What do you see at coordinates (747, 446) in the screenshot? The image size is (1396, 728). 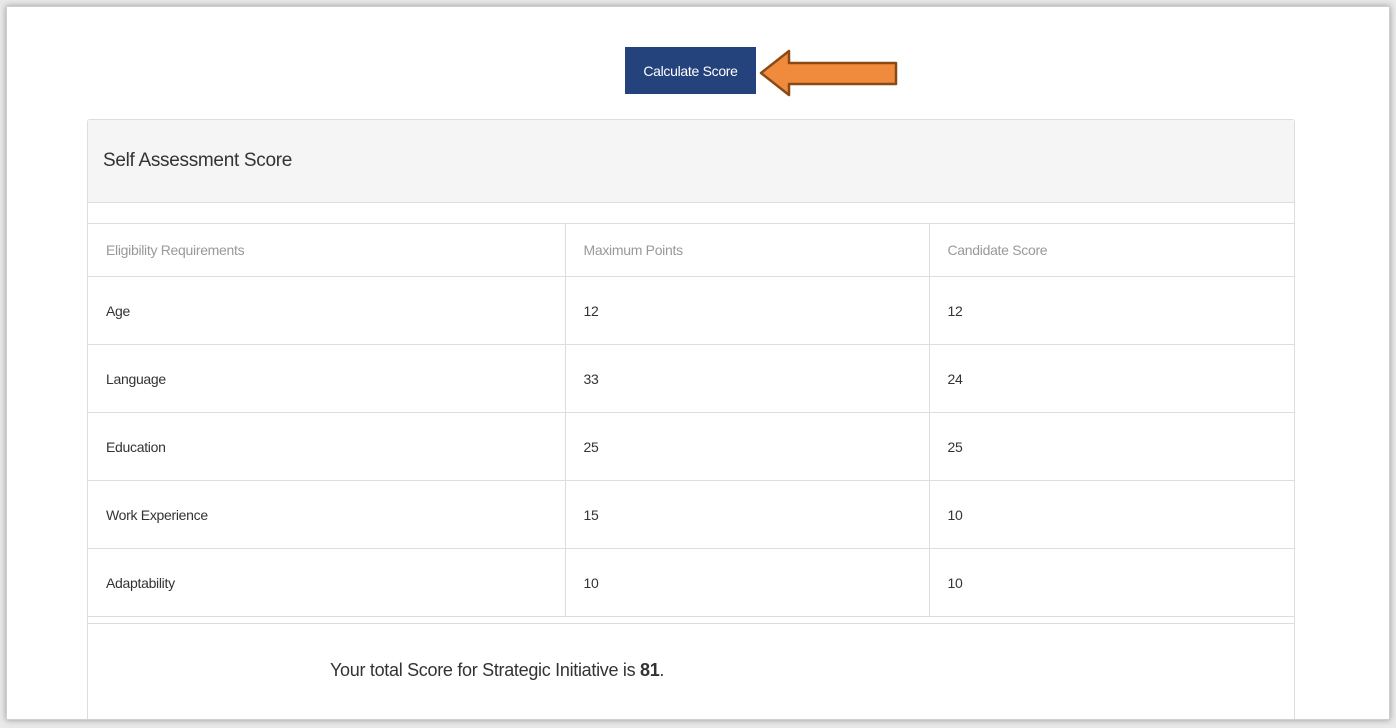 I see `max-points-cell: 25` at bounding box center [747, 446].